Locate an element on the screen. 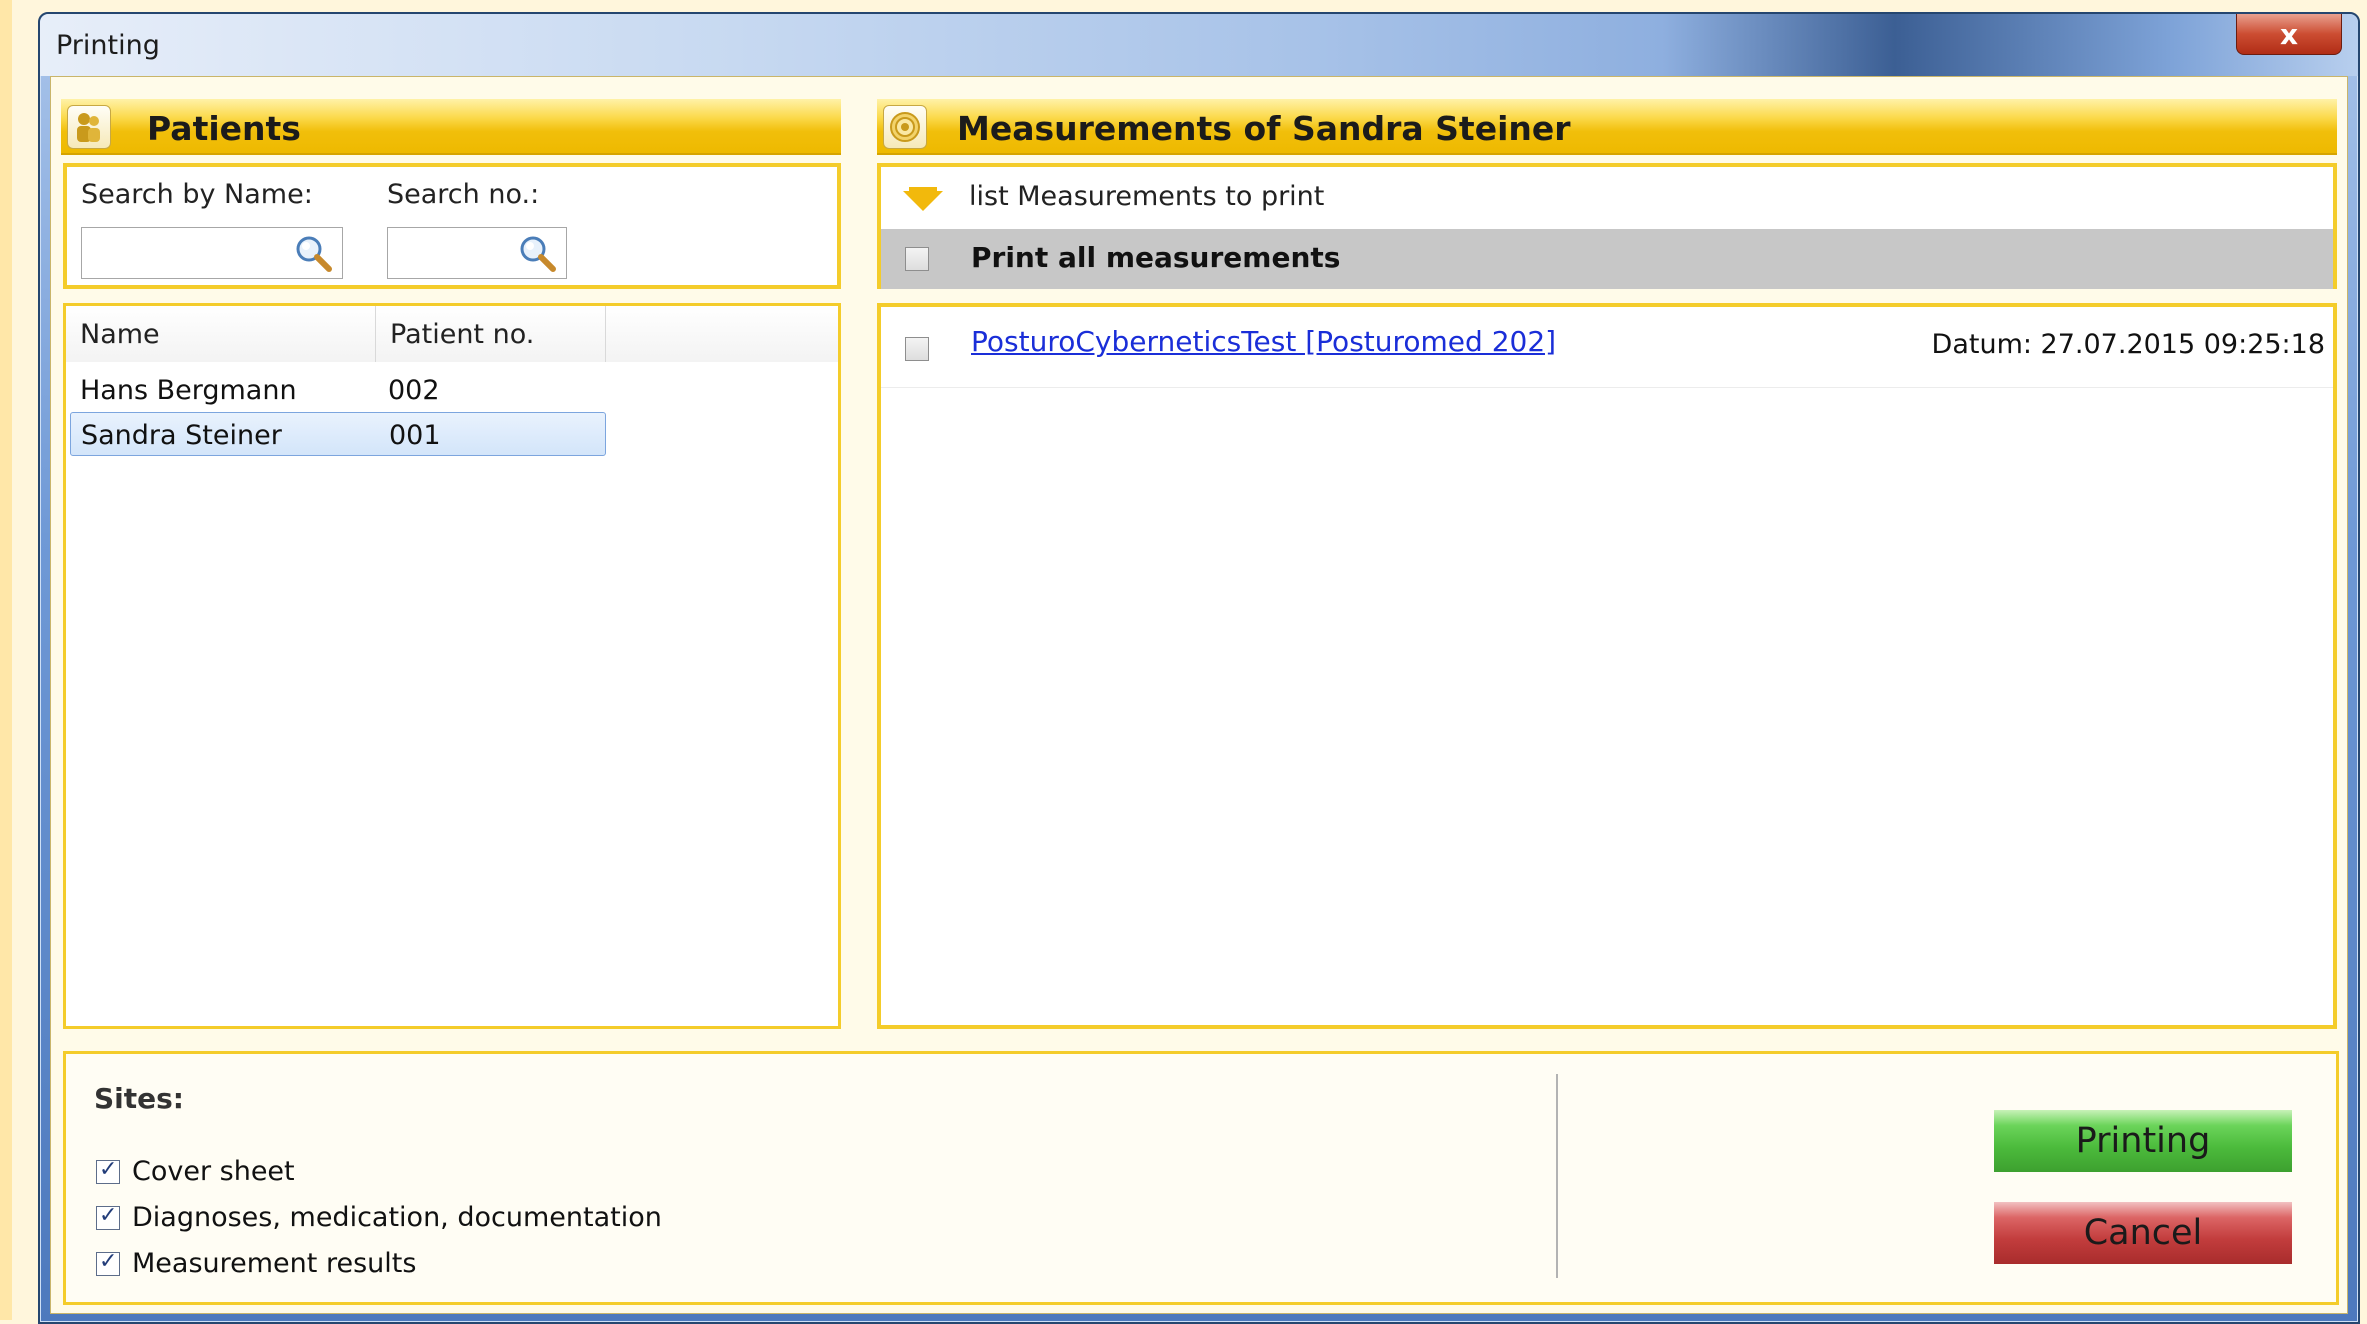 This screenshot has width=2367, height=1324. table-row: Hans Bergmann 002 is located at coordinates (336, 390).